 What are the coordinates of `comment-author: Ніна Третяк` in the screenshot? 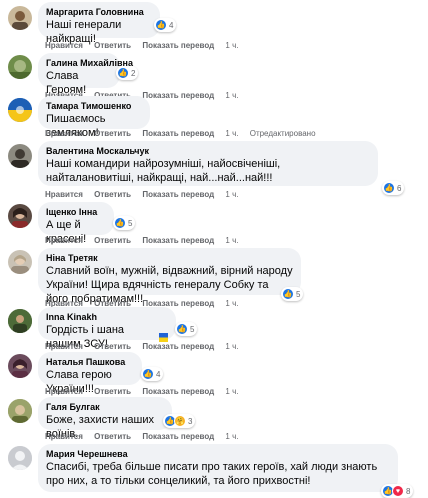 It's located at (169, 258).